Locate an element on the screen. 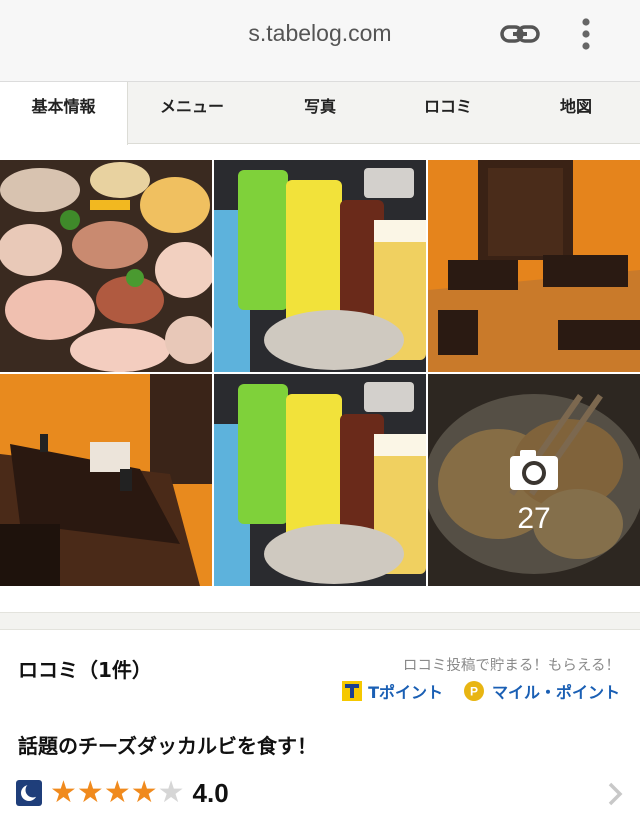 Image resolution: width=640 pixels, height=828 pixels. tab-basic-info: 基本情報 is located at coordinates (64, 113).